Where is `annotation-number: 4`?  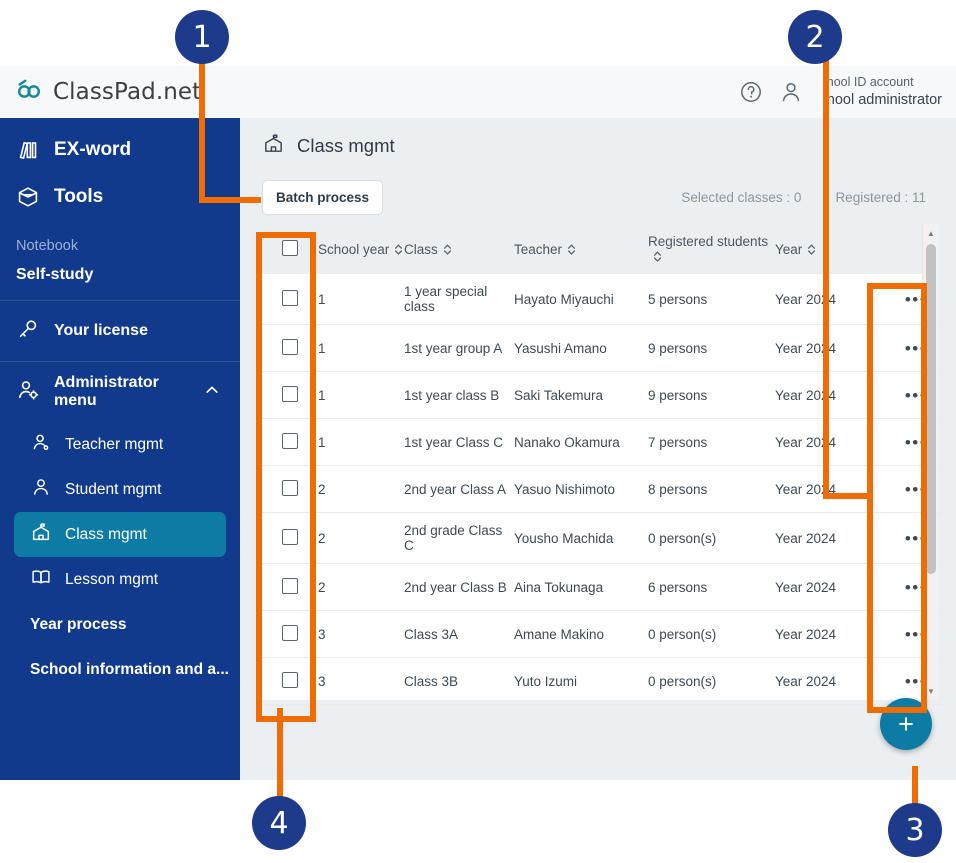 annotation-number: 4 is located at coordinates (279, 823).